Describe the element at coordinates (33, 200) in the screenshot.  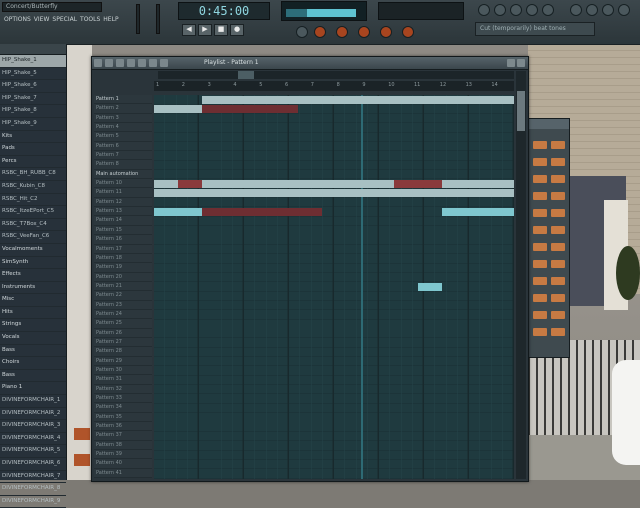
I see `browser-item: RSBC_Hit_C2` at that location.